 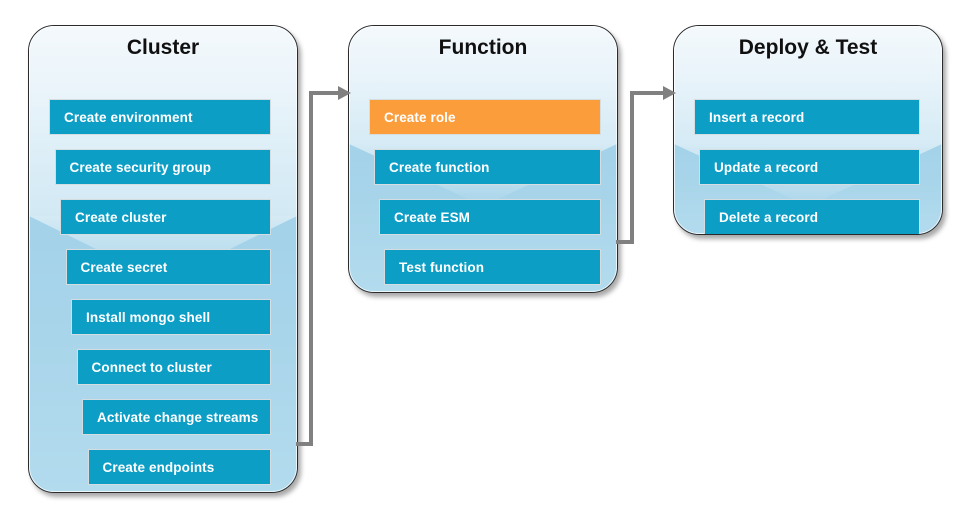 What do you see at coordinates (121, 217) in the screenshot?
I see `step-label: Create cluster` at bounding box center [121, 217].